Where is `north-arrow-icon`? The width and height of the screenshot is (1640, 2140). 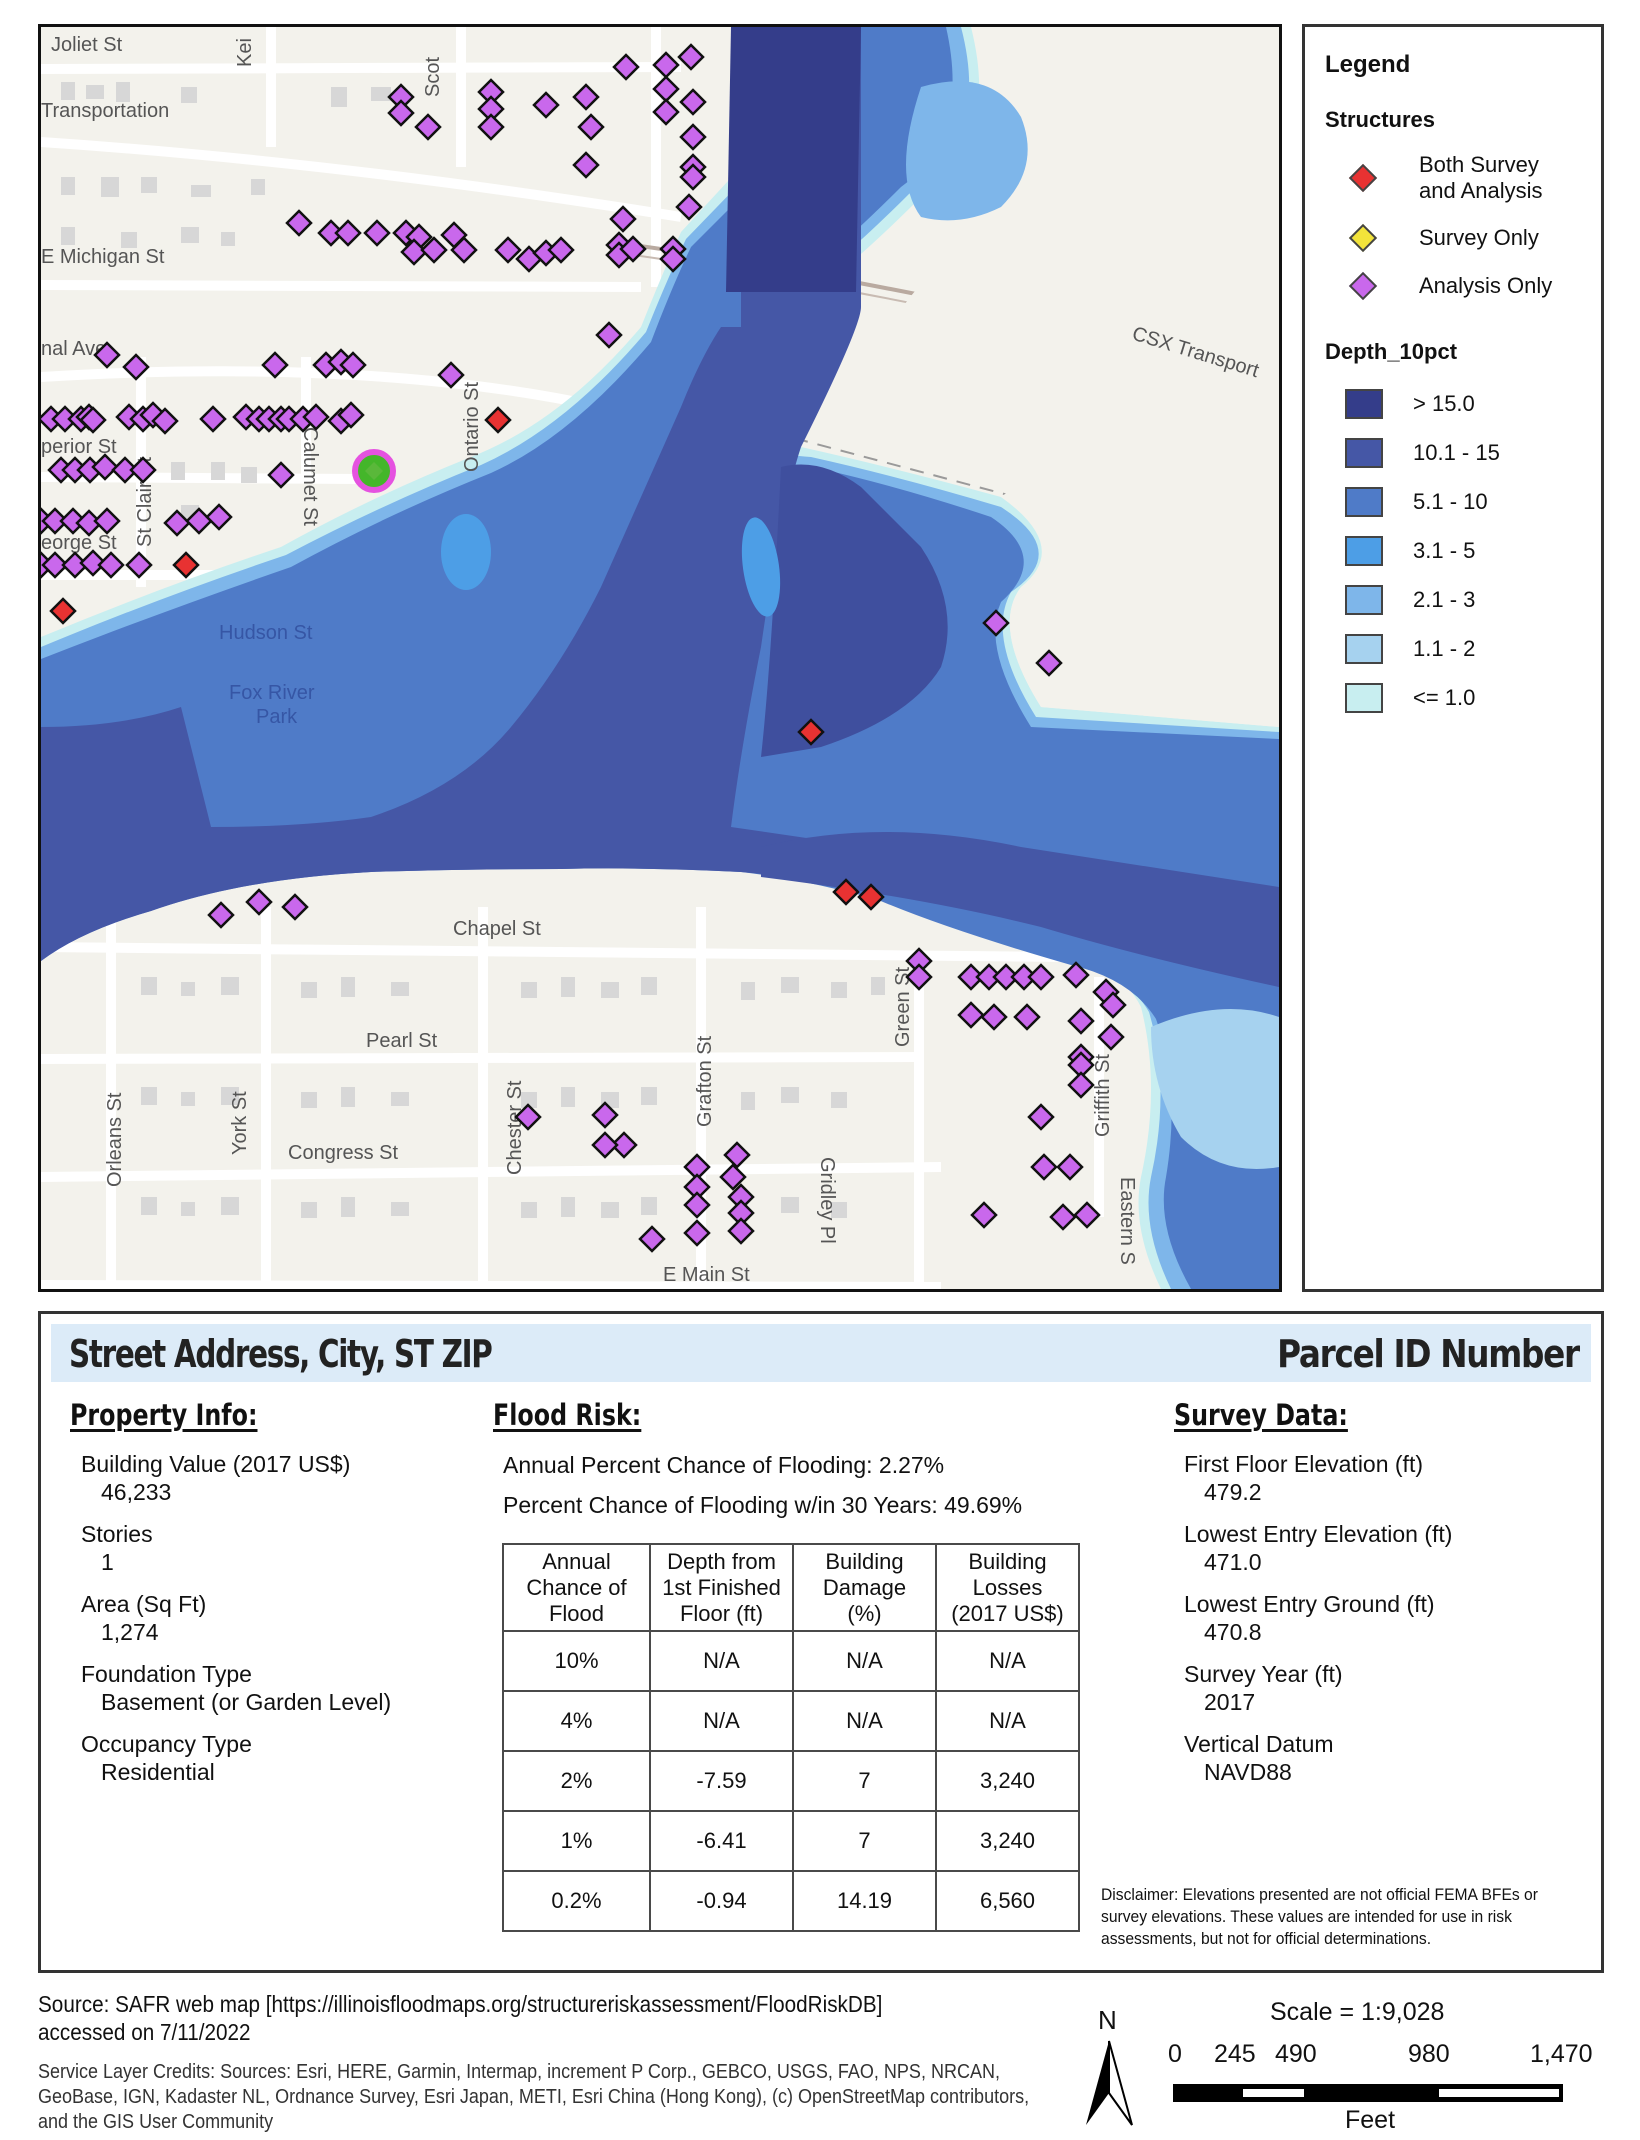
north-arrow-icon is located at coordinates (1109, 2083).